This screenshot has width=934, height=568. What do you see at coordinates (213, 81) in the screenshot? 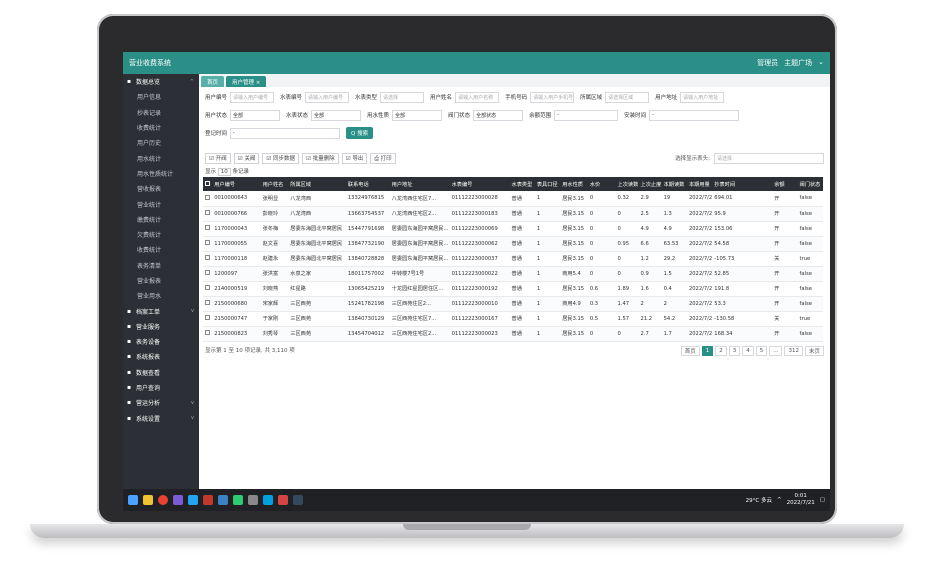
I see `tab-home: 首页` at bounding box center [213, 81].